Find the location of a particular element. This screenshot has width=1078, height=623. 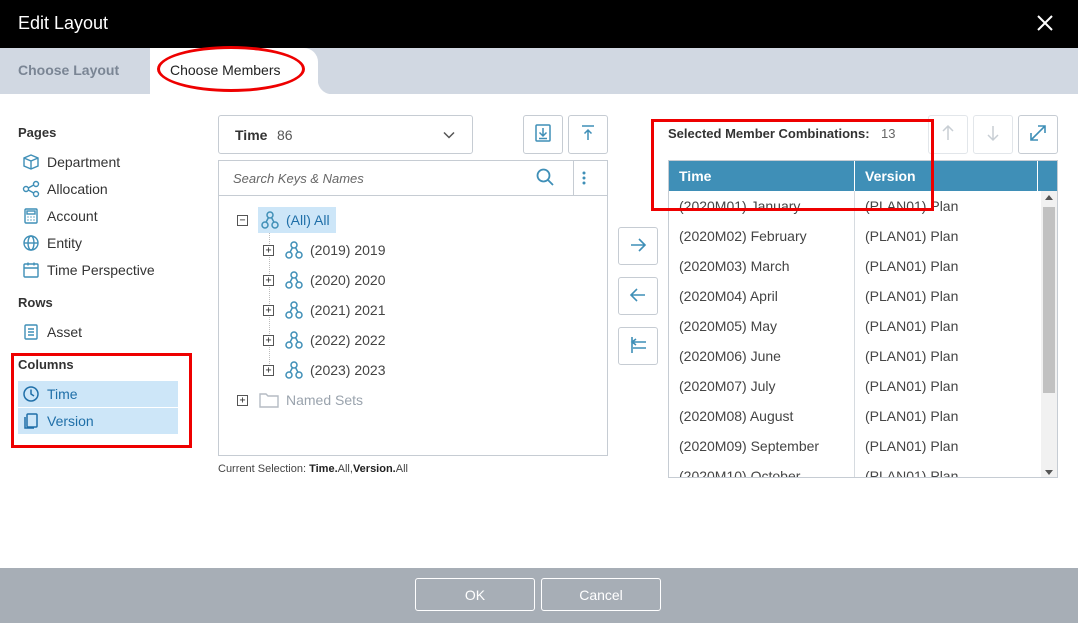

sidebar-item-allocation: Allocation is located at coordinates (98, 189).